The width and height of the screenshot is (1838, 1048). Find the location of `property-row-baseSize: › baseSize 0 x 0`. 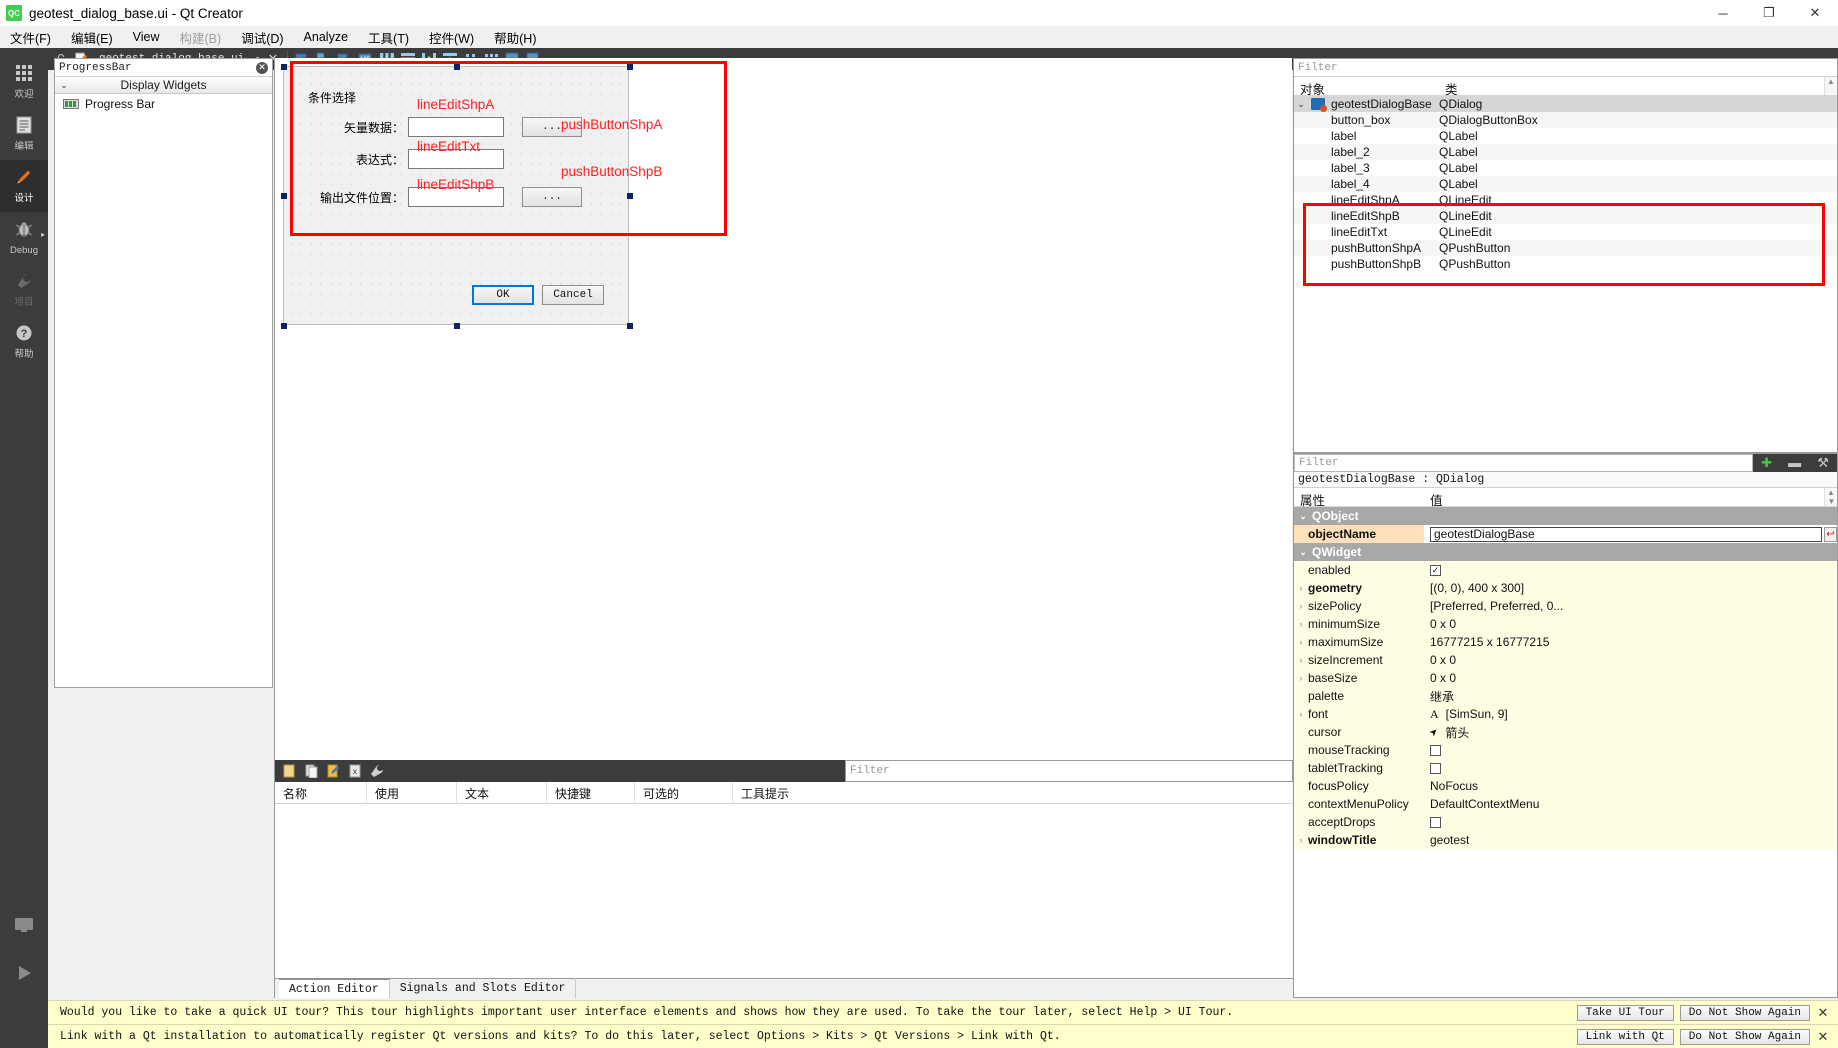

property-row-baseSize: › baseSize 0 x 0 is located at coordinates (1565, 678).